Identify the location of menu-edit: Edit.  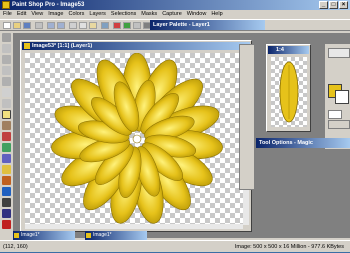
(21, 14).